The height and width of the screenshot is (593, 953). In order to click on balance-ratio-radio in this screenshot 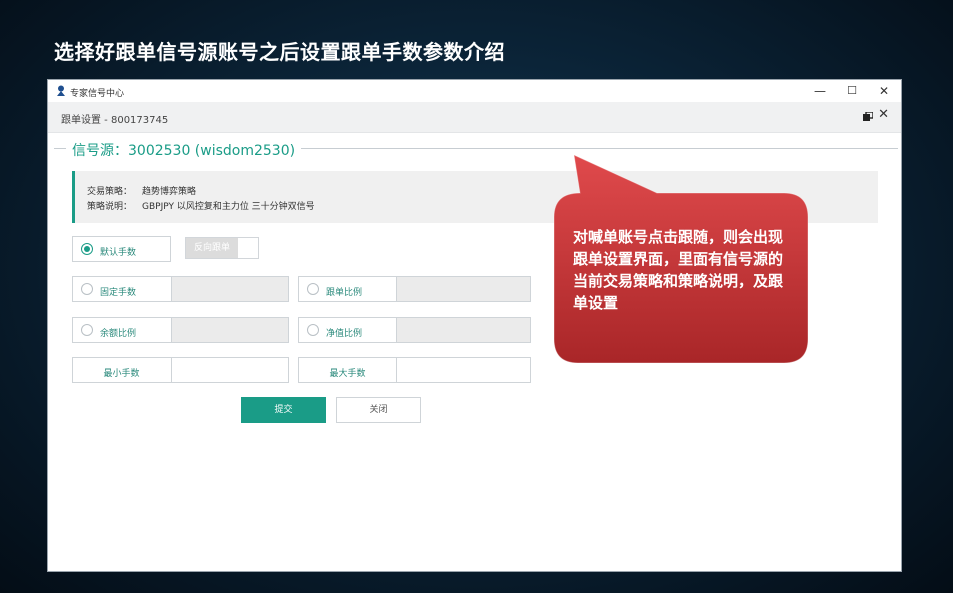, I will do `click(87, 330)`.